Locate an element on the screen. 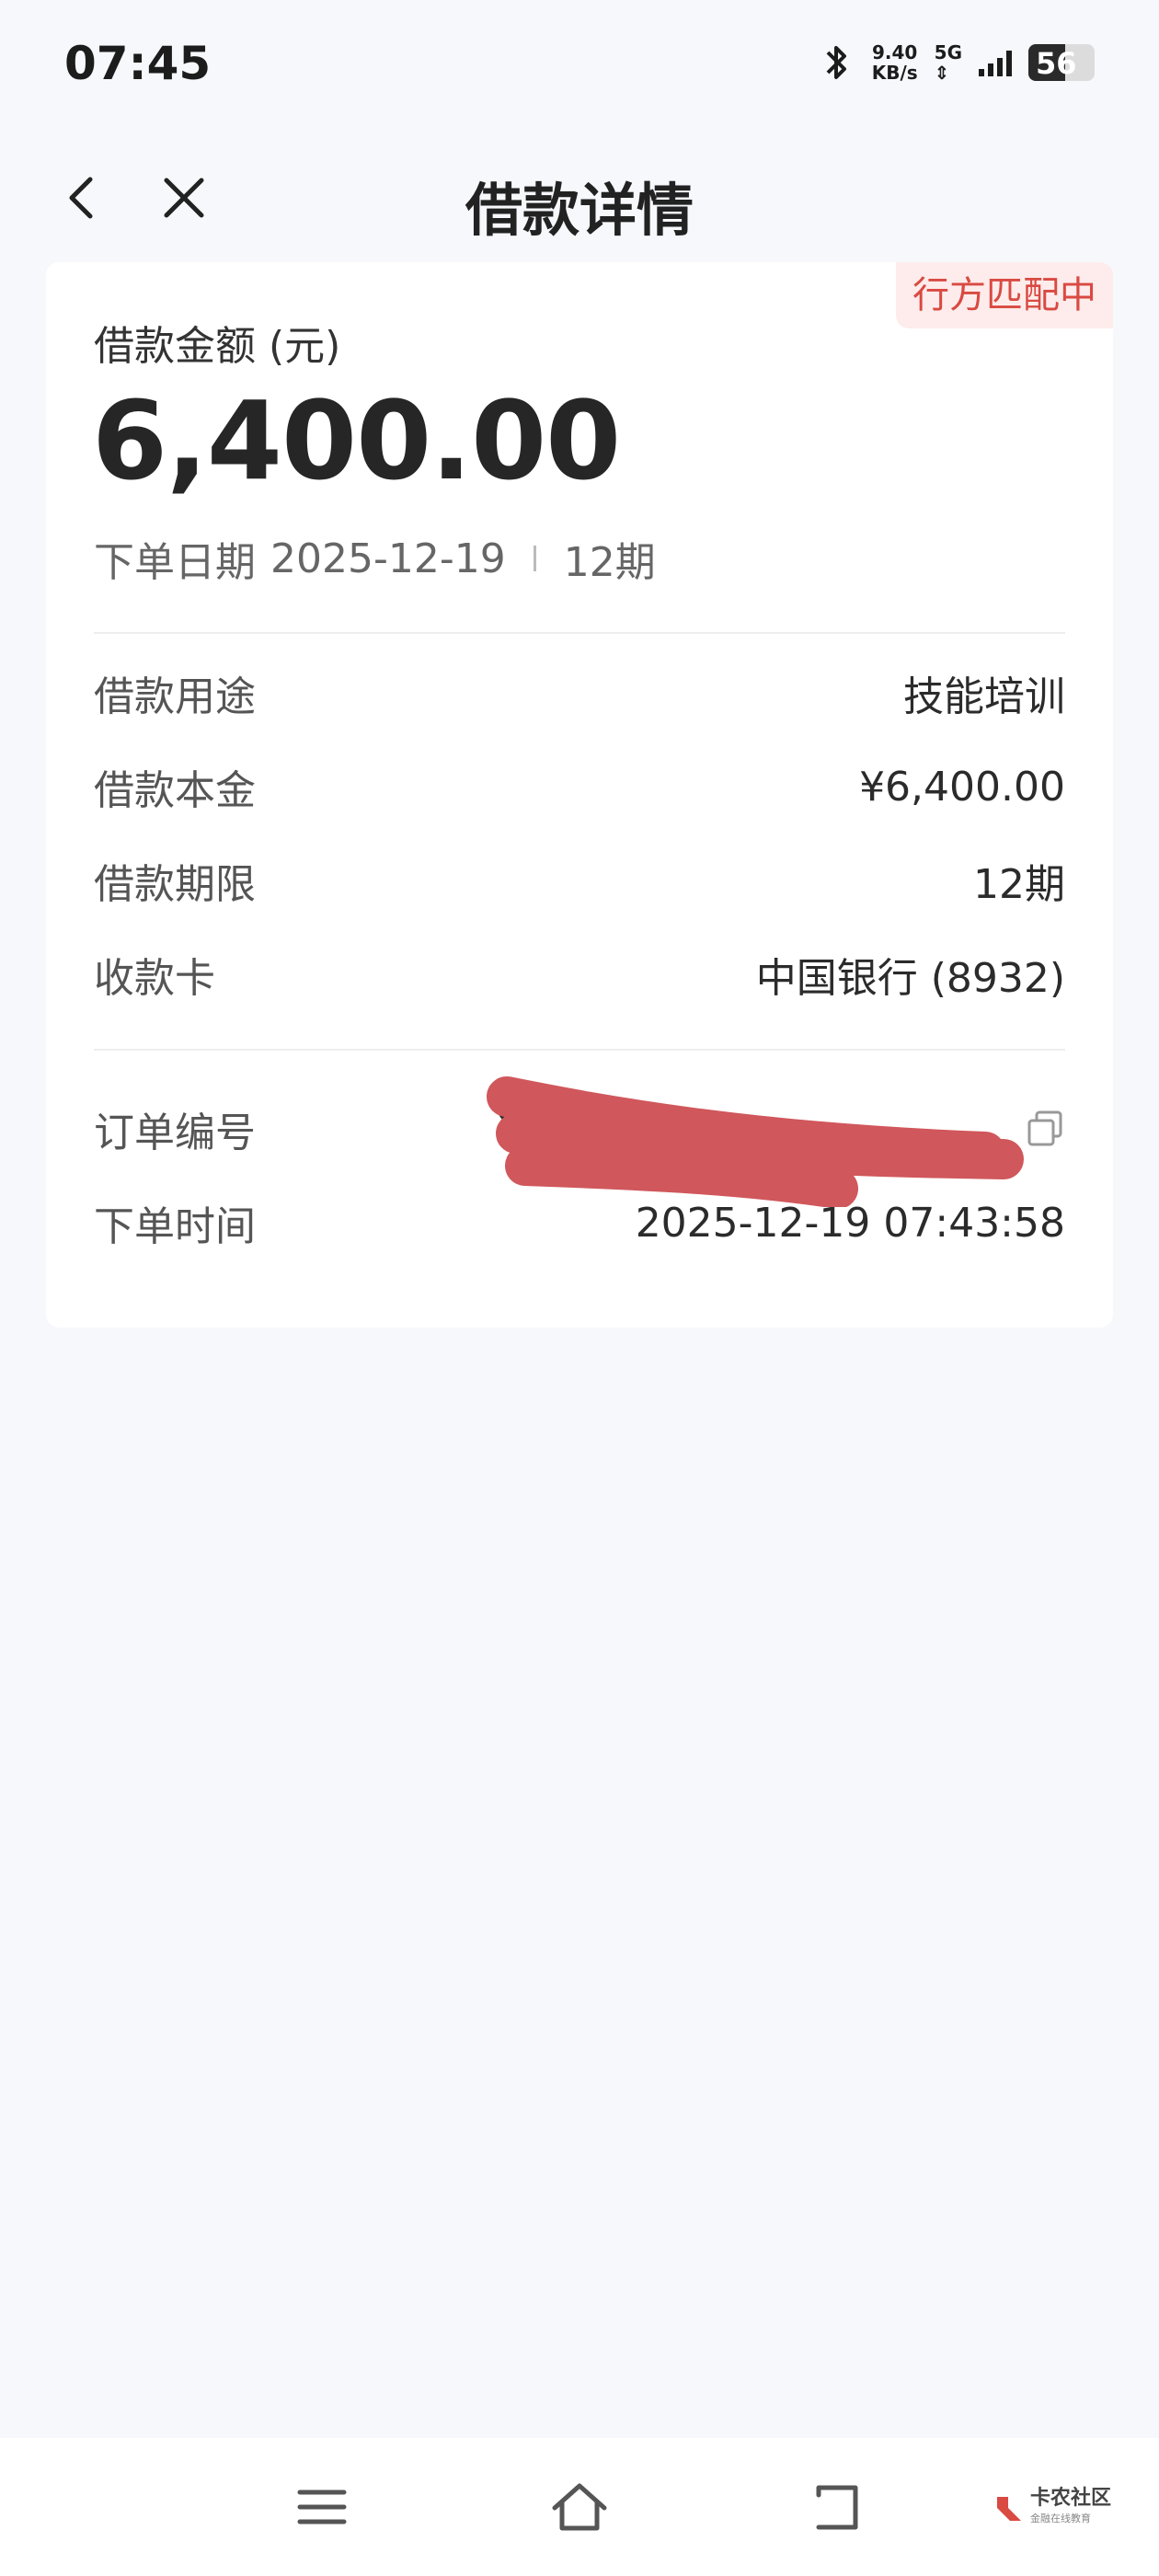 The width and height of the screenshot is (1159, 2576). status-time: 07:45 is located at coordinates (138, 63).